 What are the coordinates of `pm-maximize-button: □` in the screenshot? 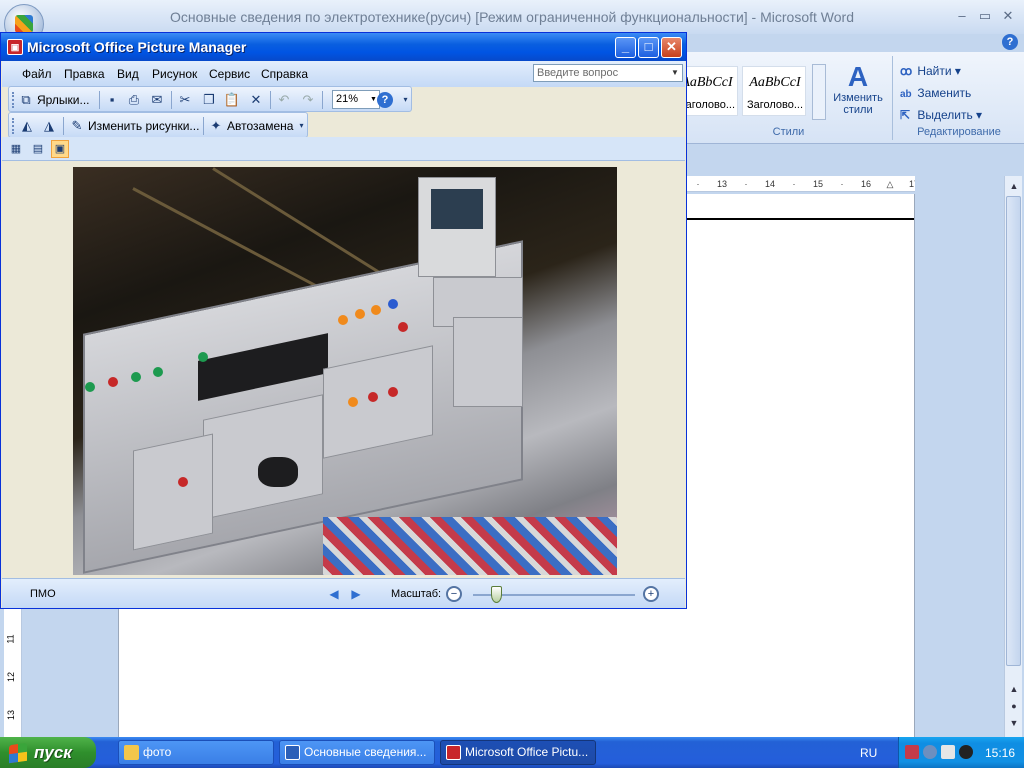 It's located at (648, 47).